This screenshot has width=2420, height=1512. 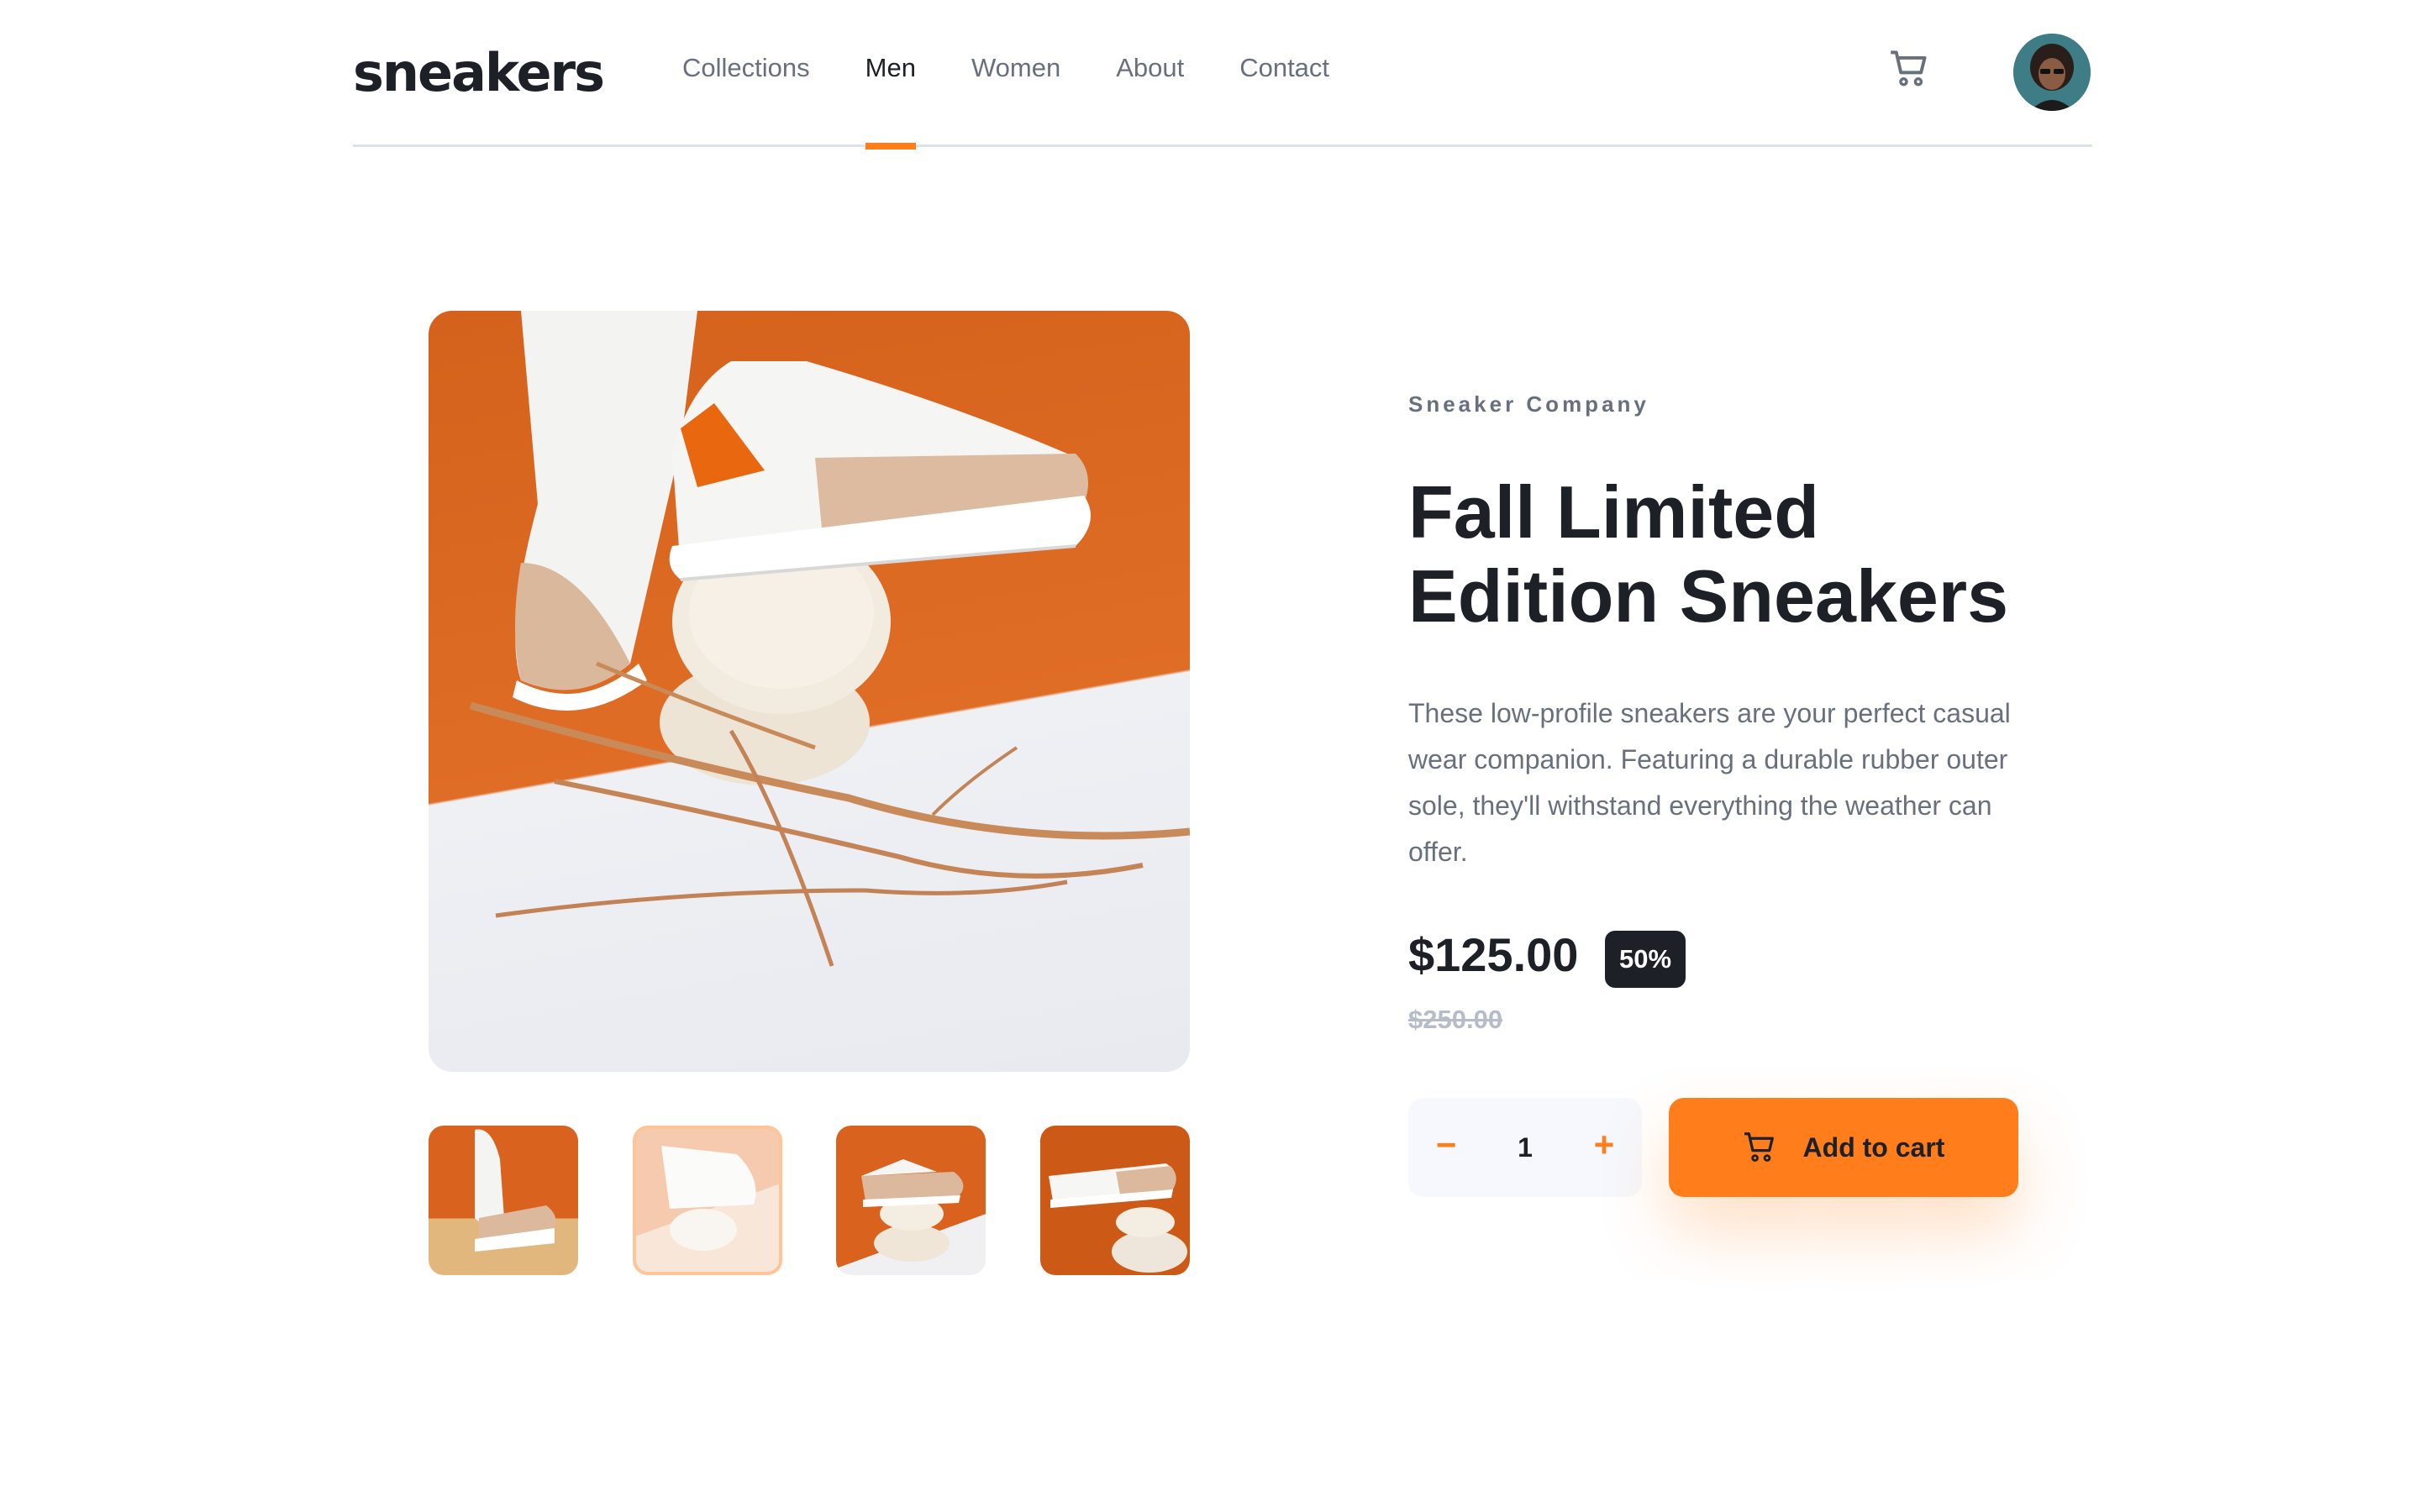 I want to click on add-to-cart-label: Add to cart, so click(x=1873, y=1147).